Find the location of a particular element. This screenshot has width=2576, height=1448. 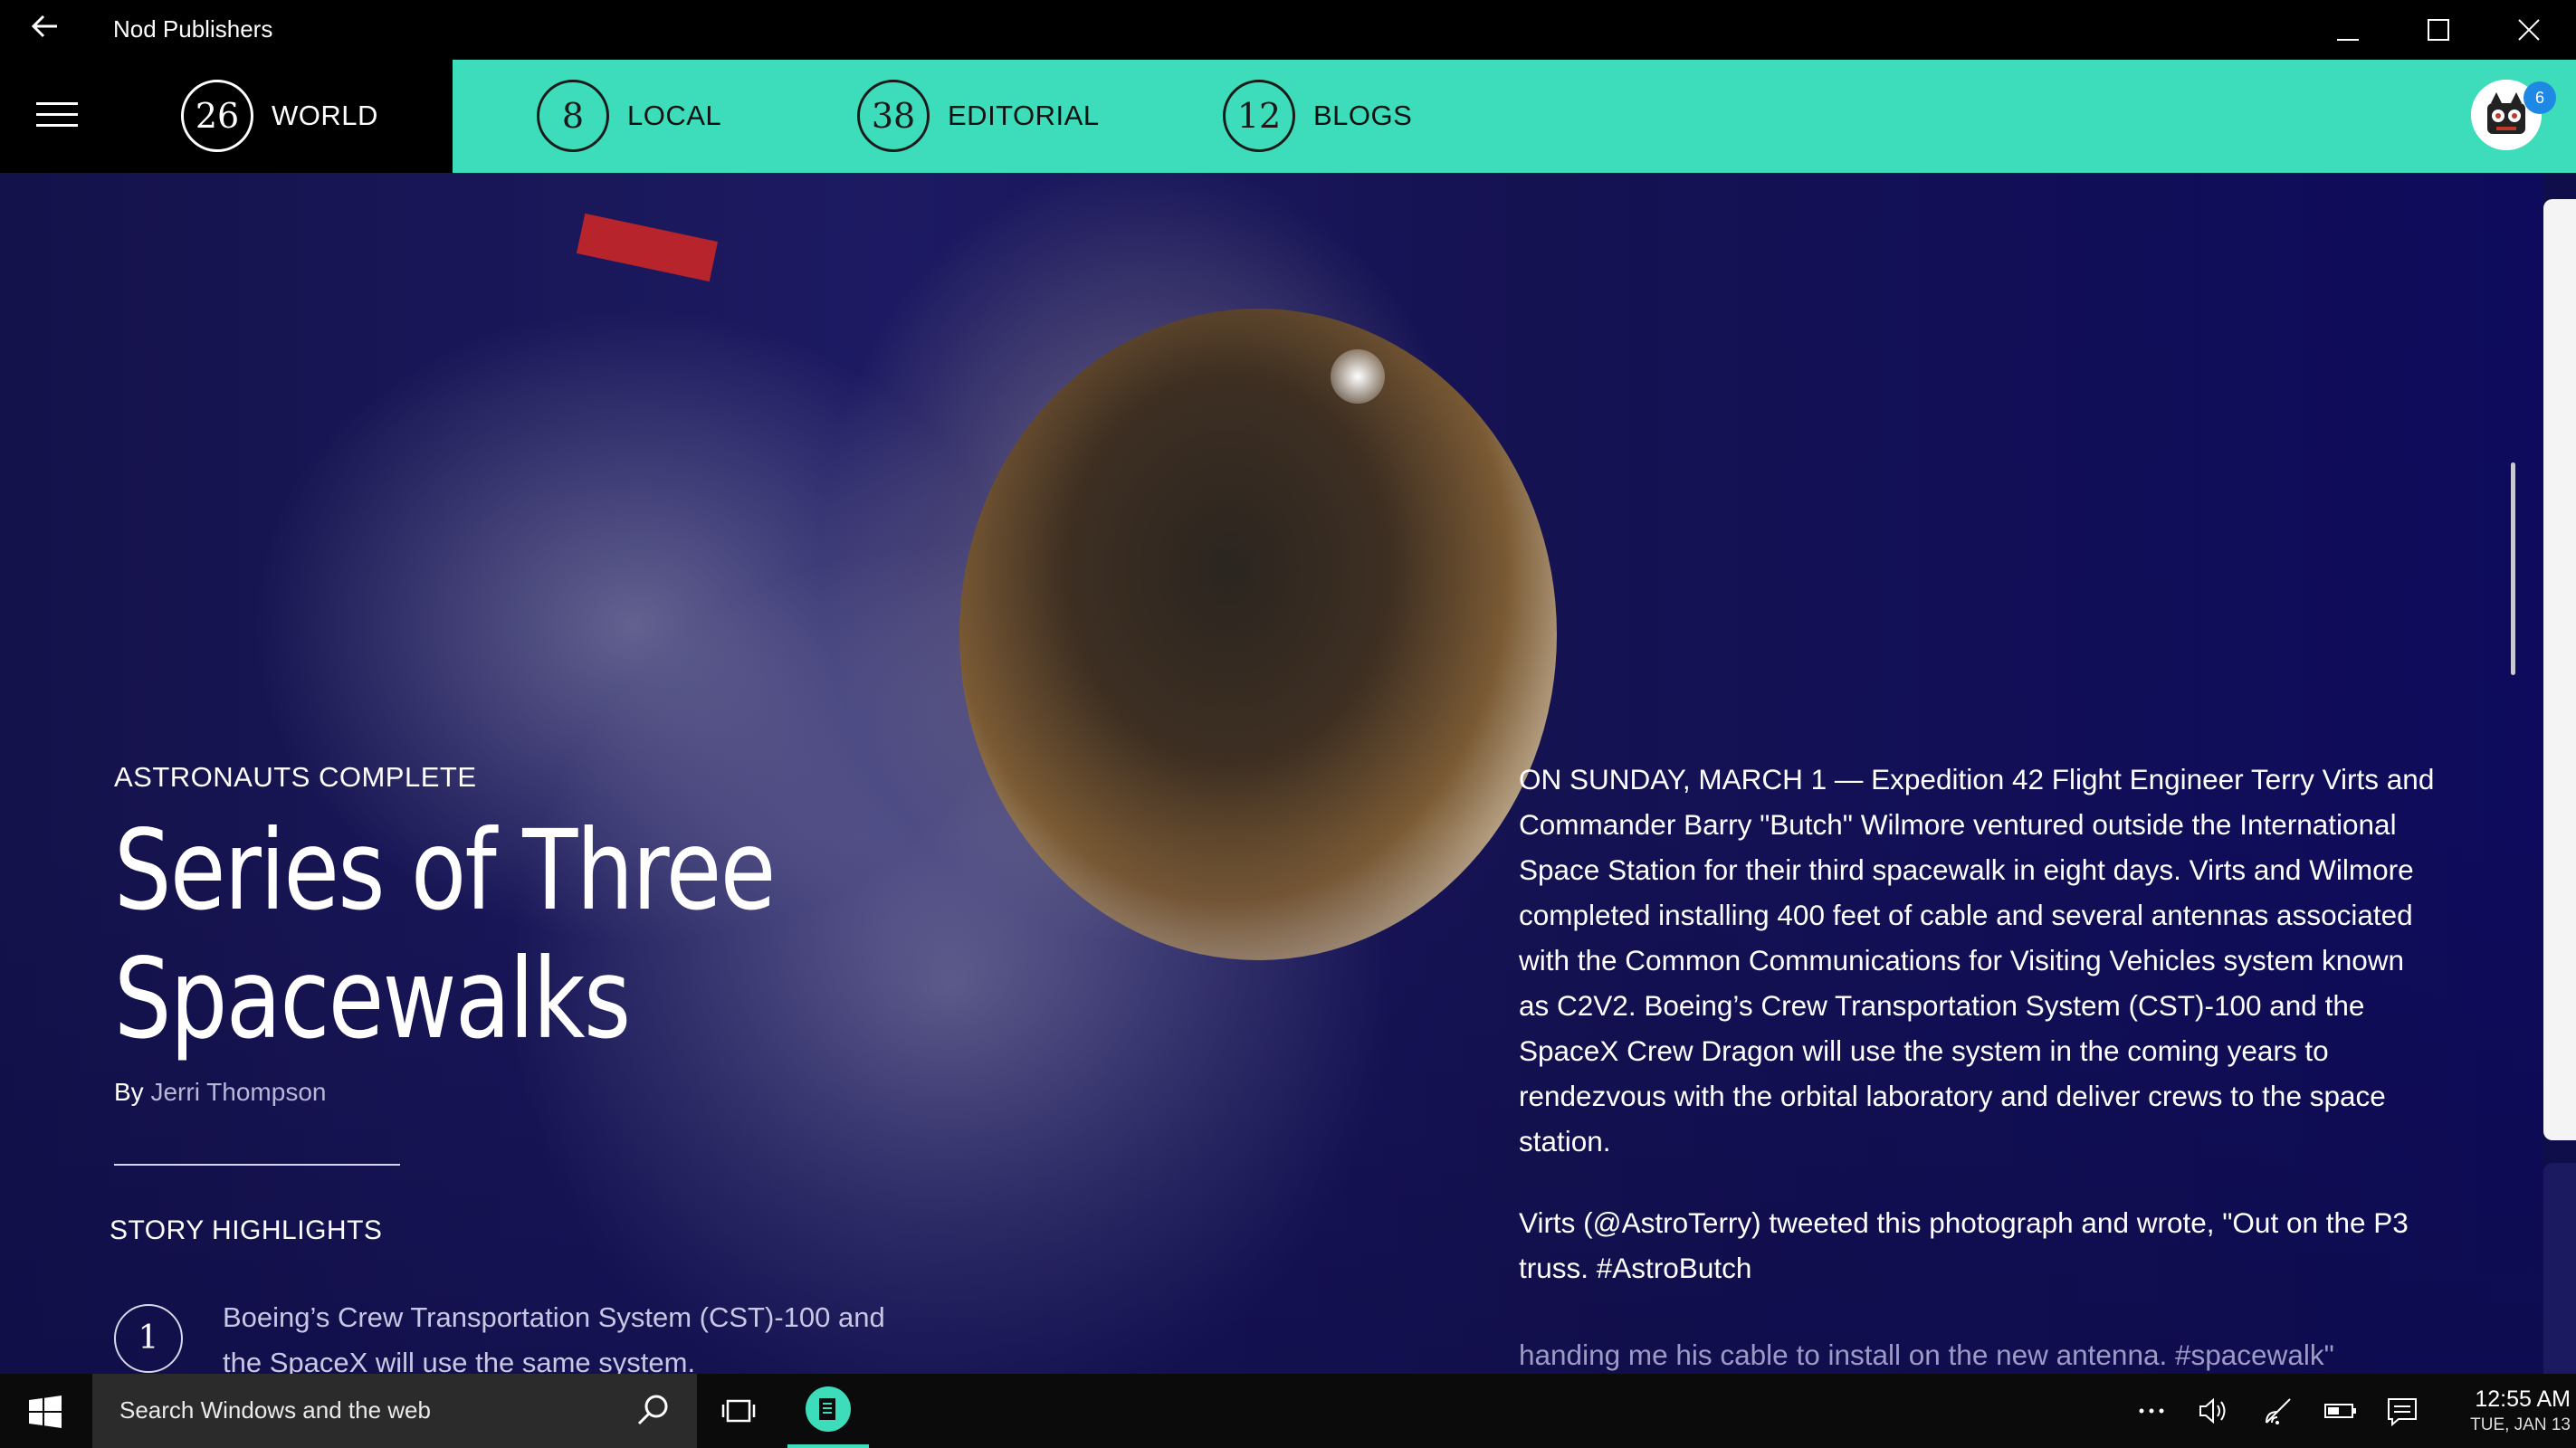

scrollbar-thumb is located at coordinates (2513, 568).